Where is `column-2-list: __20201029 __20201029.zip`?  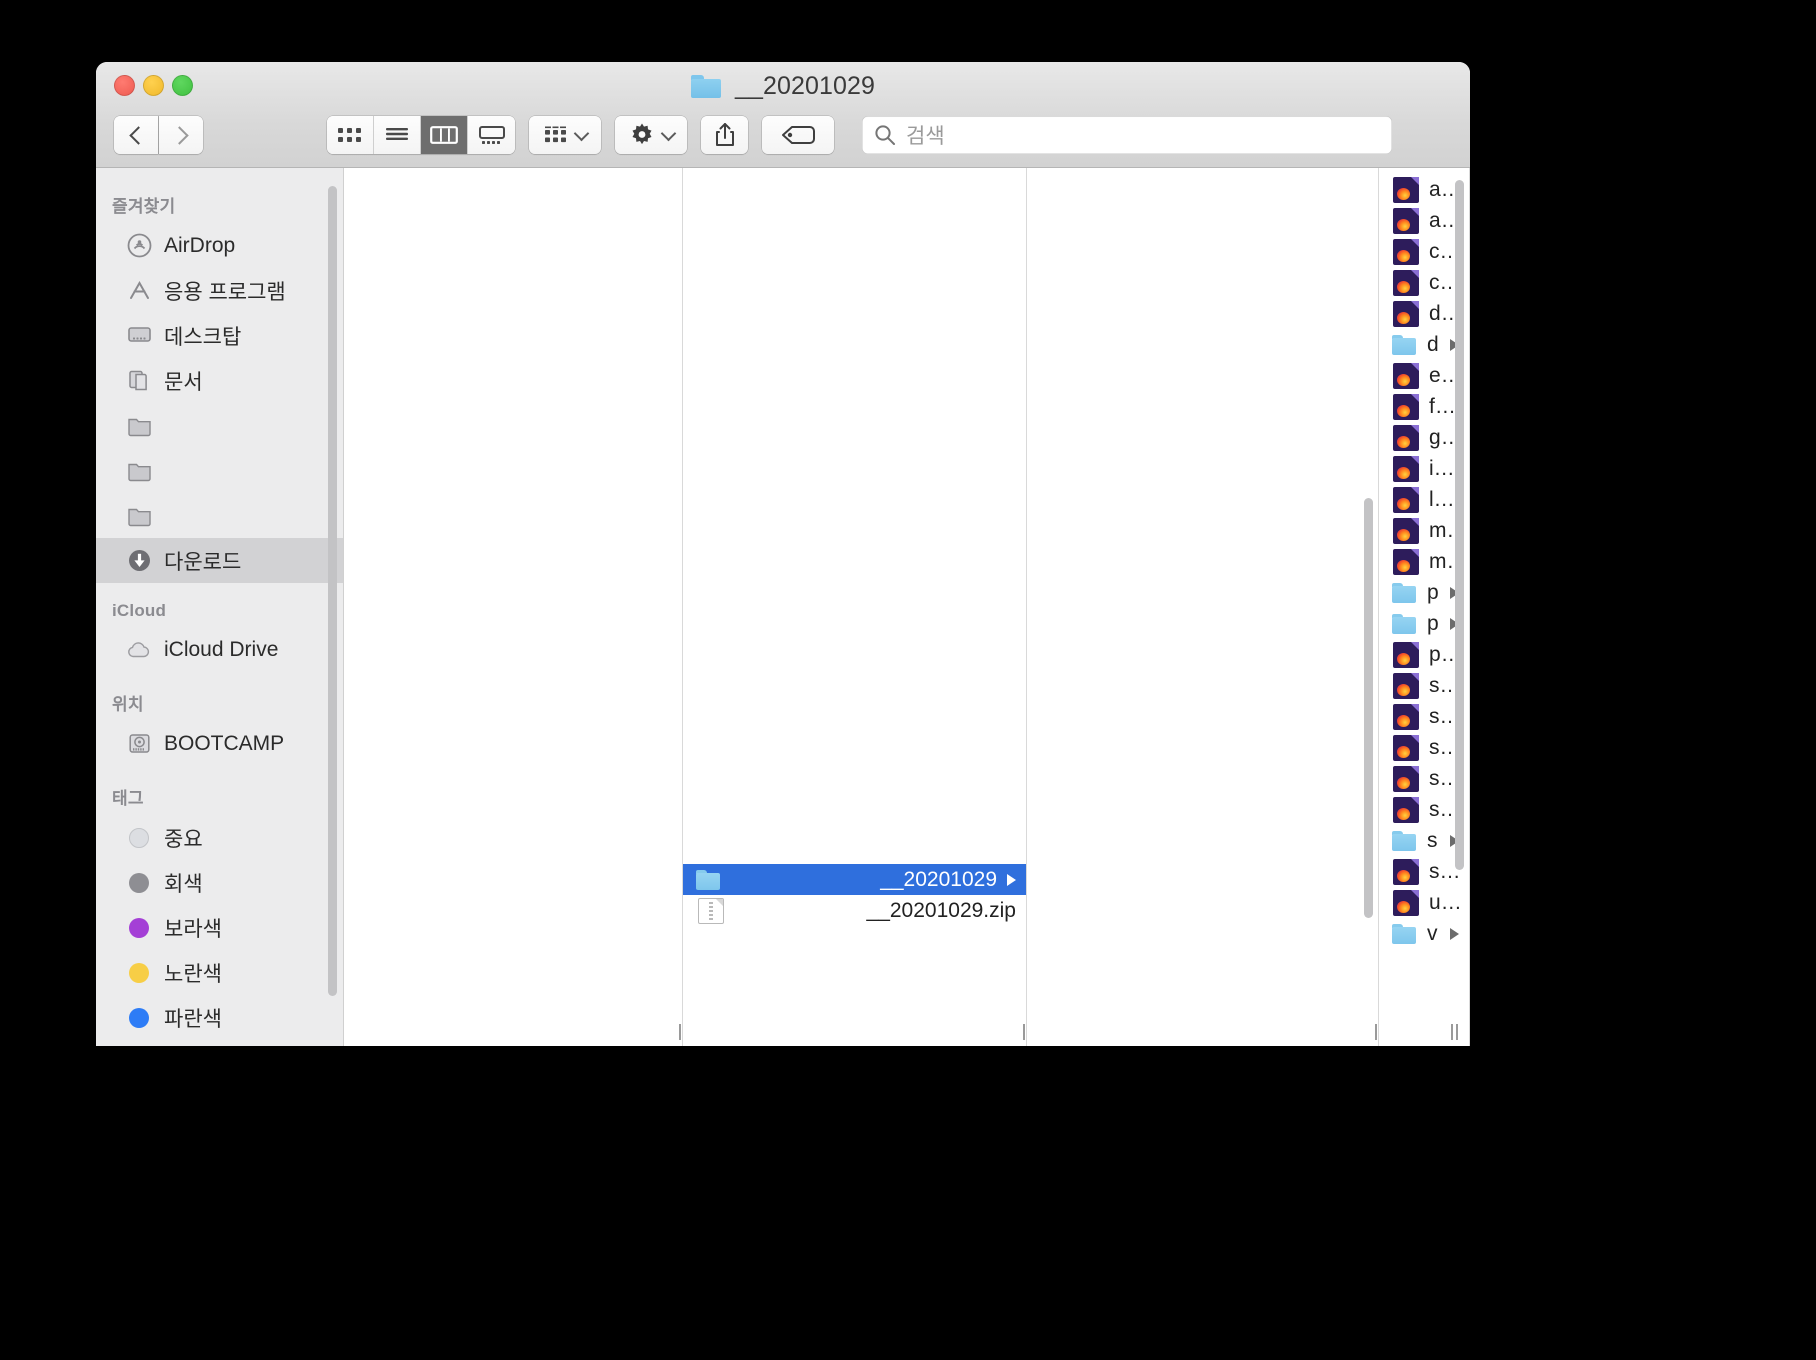
column-2-list: __20201029 __20201029.zip is located at coordinates (854, 547).